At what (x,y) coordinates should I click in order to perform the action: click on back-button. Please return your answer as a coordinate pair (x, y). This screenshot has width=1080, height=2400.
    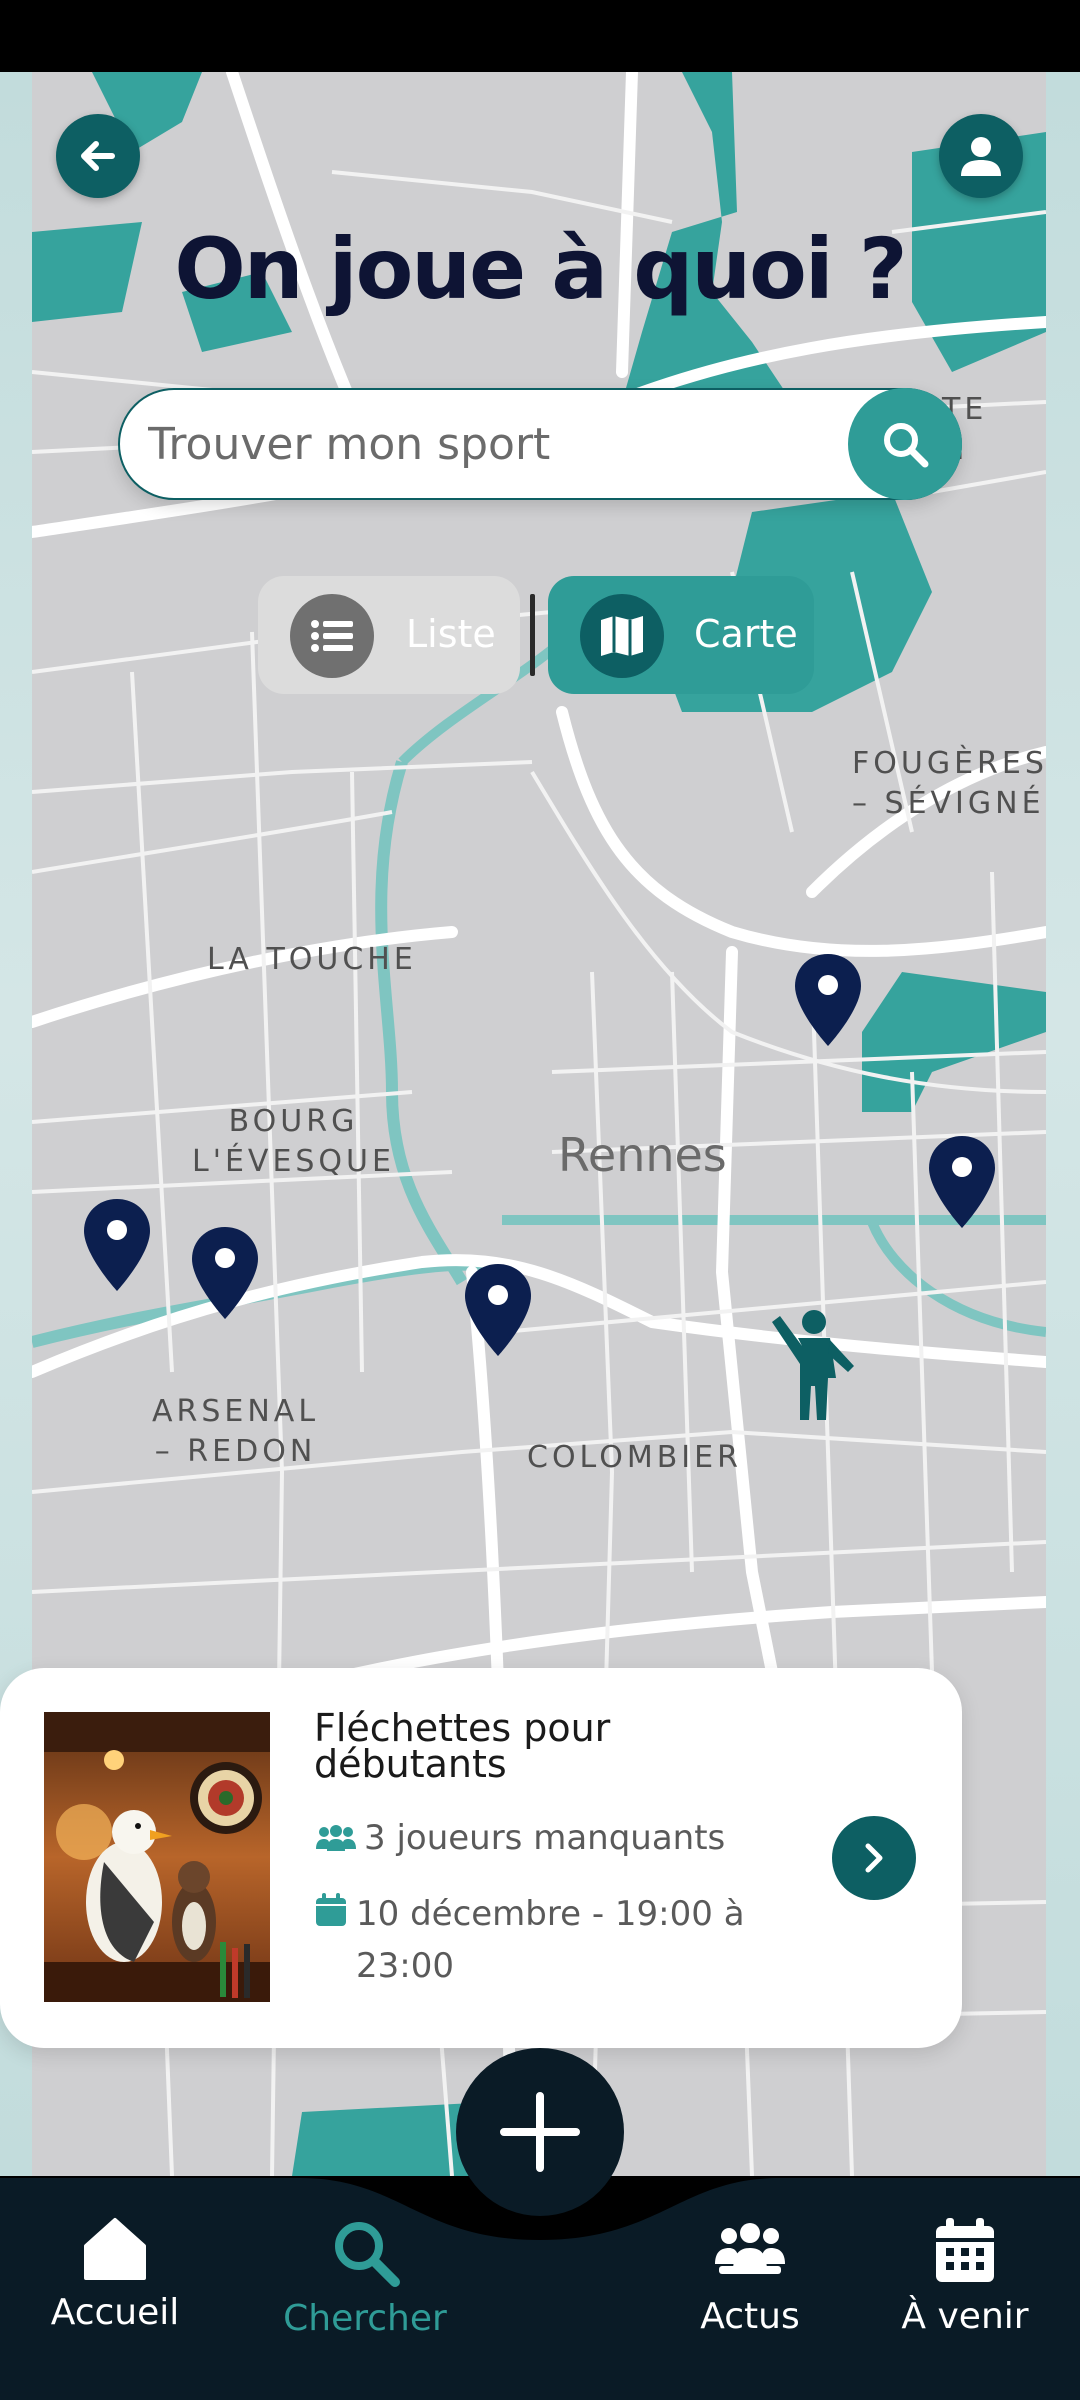
    Looking at the image, I should click on (98, 156).